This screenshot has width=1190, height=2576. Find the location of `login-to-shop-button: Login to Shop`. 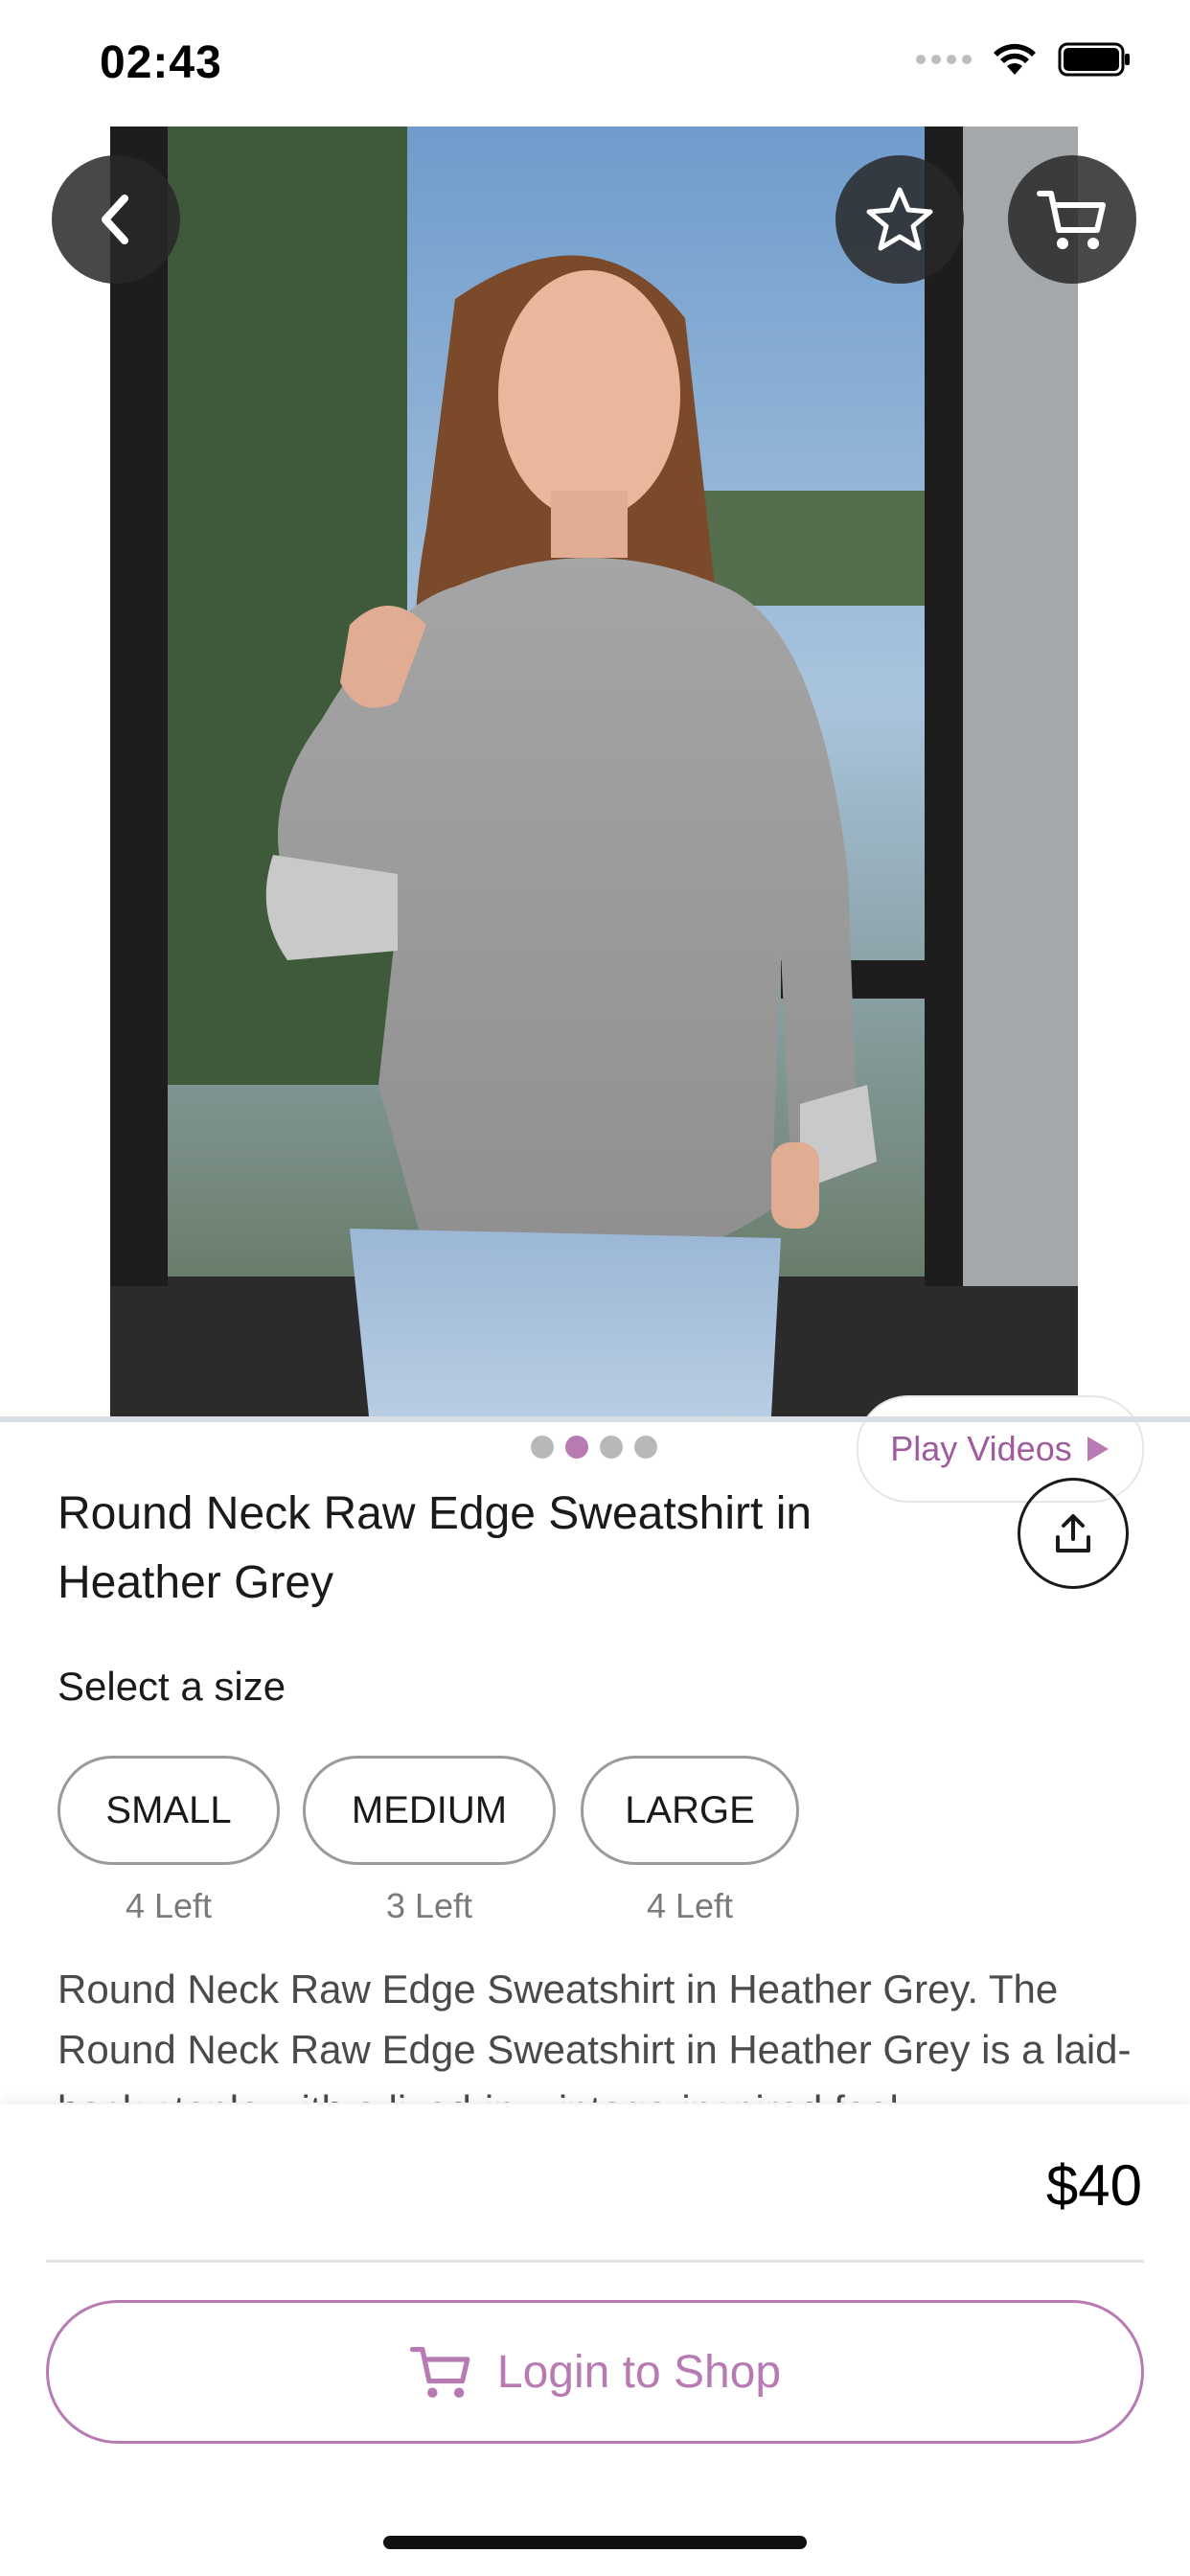

login-to-shop-button: Login to Shop is located at coordinates (595, 2372).